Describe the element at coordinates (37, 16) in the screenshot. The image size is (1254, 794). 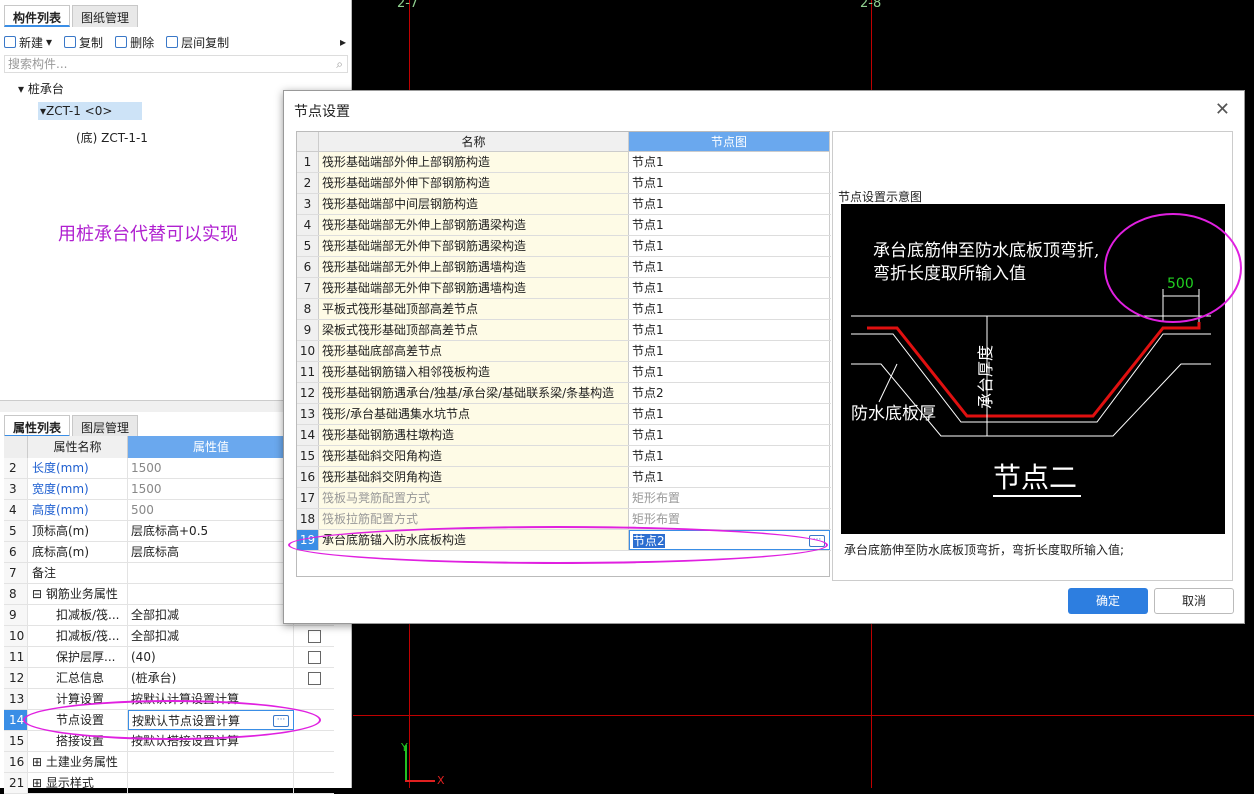
I see `tab-component-list: 构件列表` at that location.